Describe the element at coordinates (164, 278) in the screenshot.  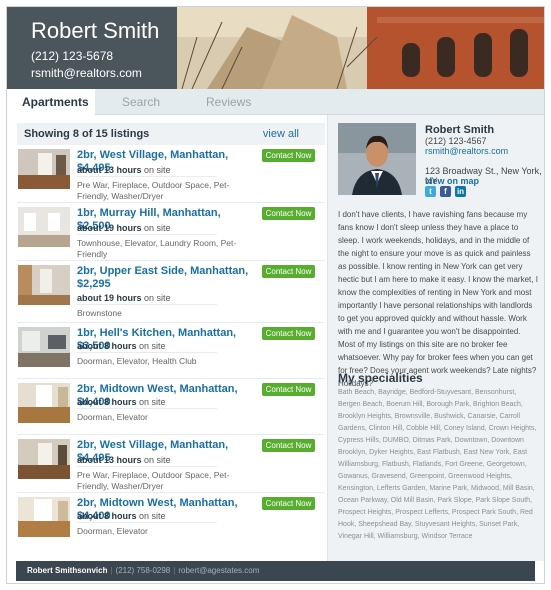
I see `listing-title: 2br, Upper East Side, Manhattan, $2,295` at that location.